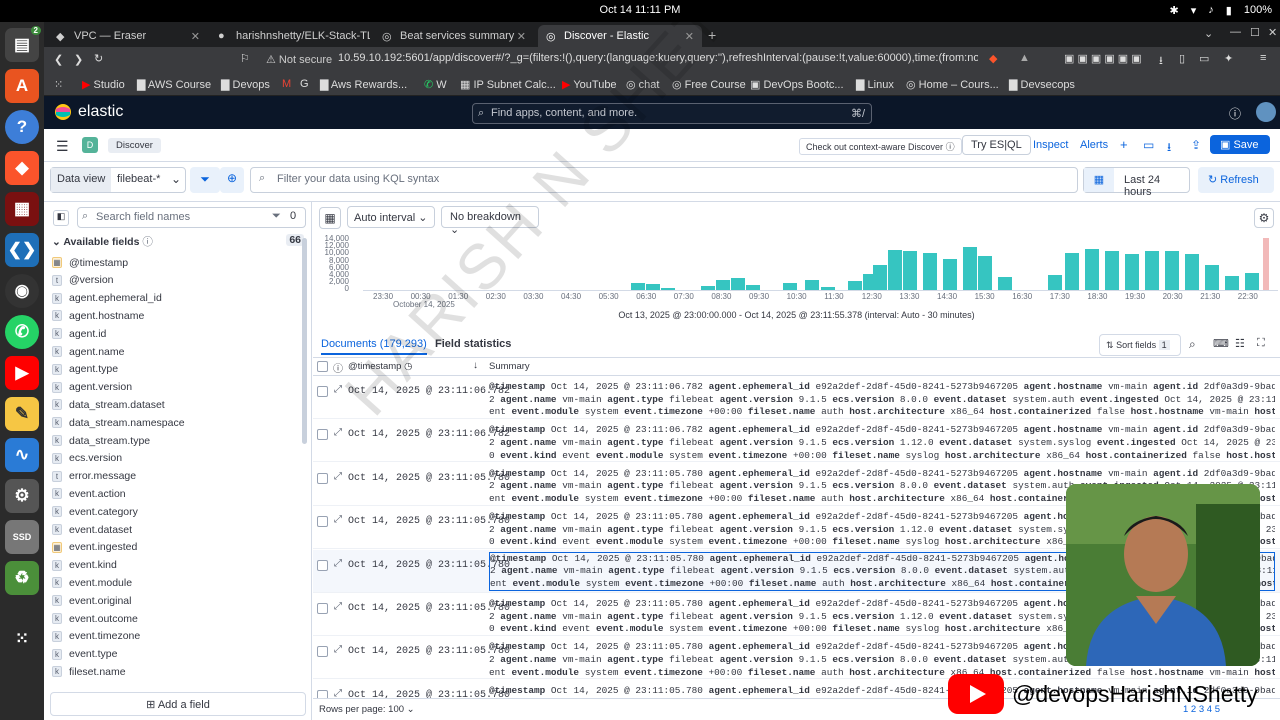 The height and width of the screenshot is (720, 1280). I want to click on obs-icon: ◉, so click(22, 291).